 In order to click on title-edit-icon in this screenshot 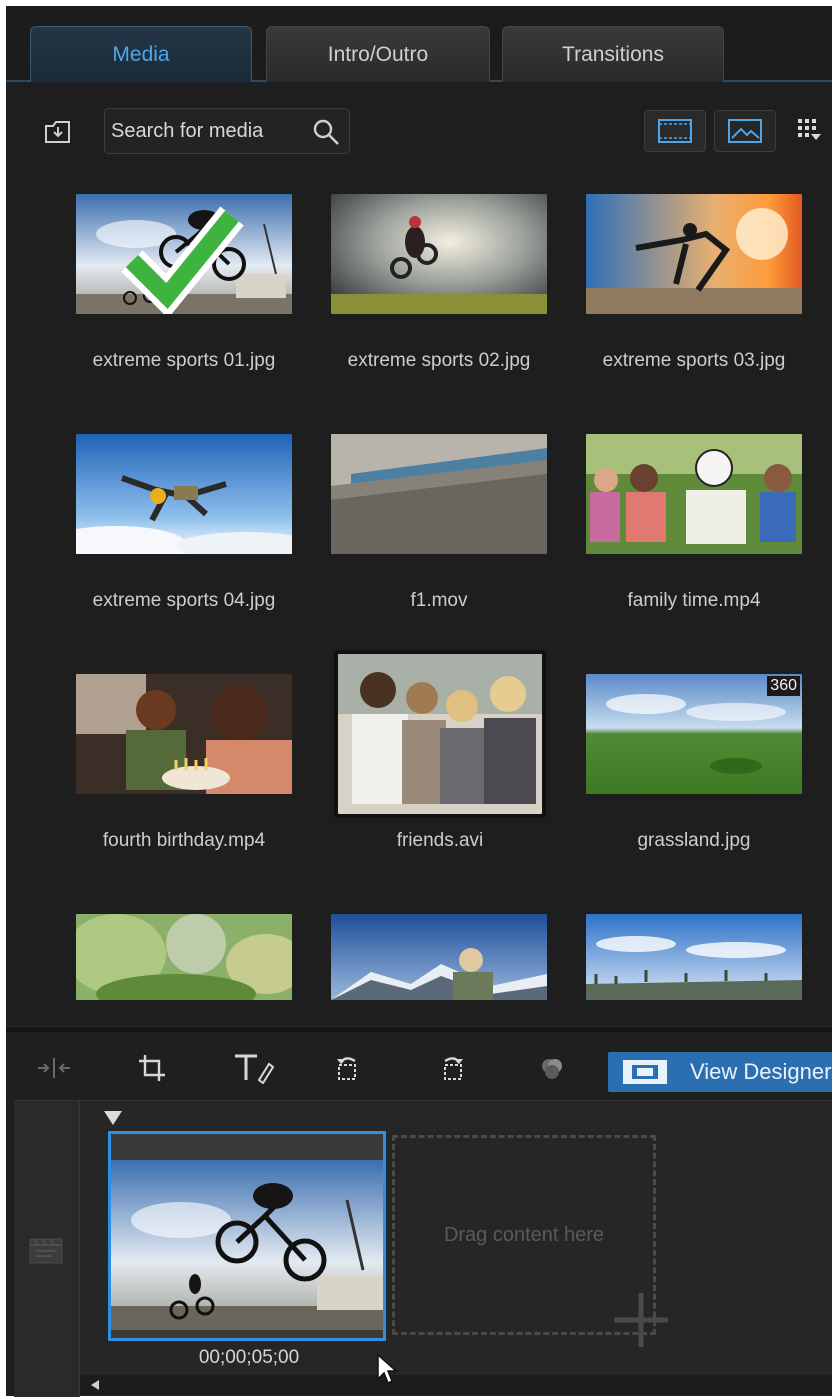, I will do `click(255, 1069)`.